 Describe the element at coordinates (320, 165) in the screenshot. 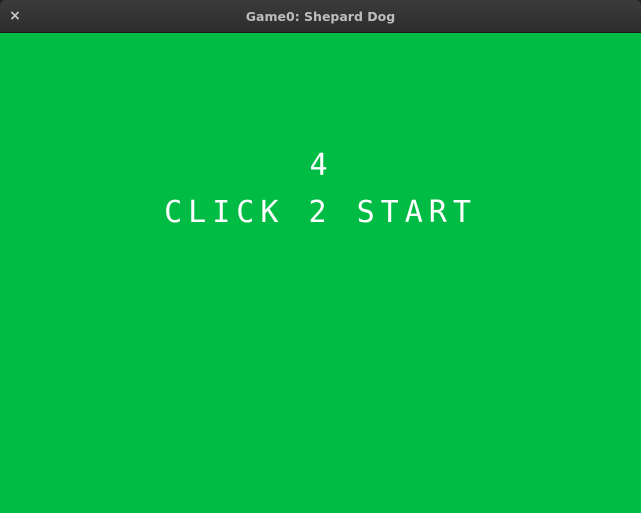

I see `countdown-text: 4` at that location.